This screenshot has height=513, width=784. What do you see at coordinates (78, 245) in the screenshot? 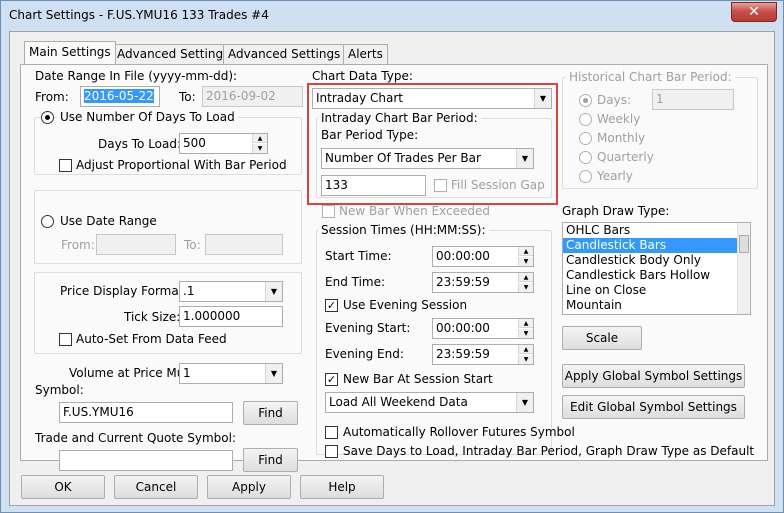
I see `range-from-label: From:` at bounding box center [78, 245].